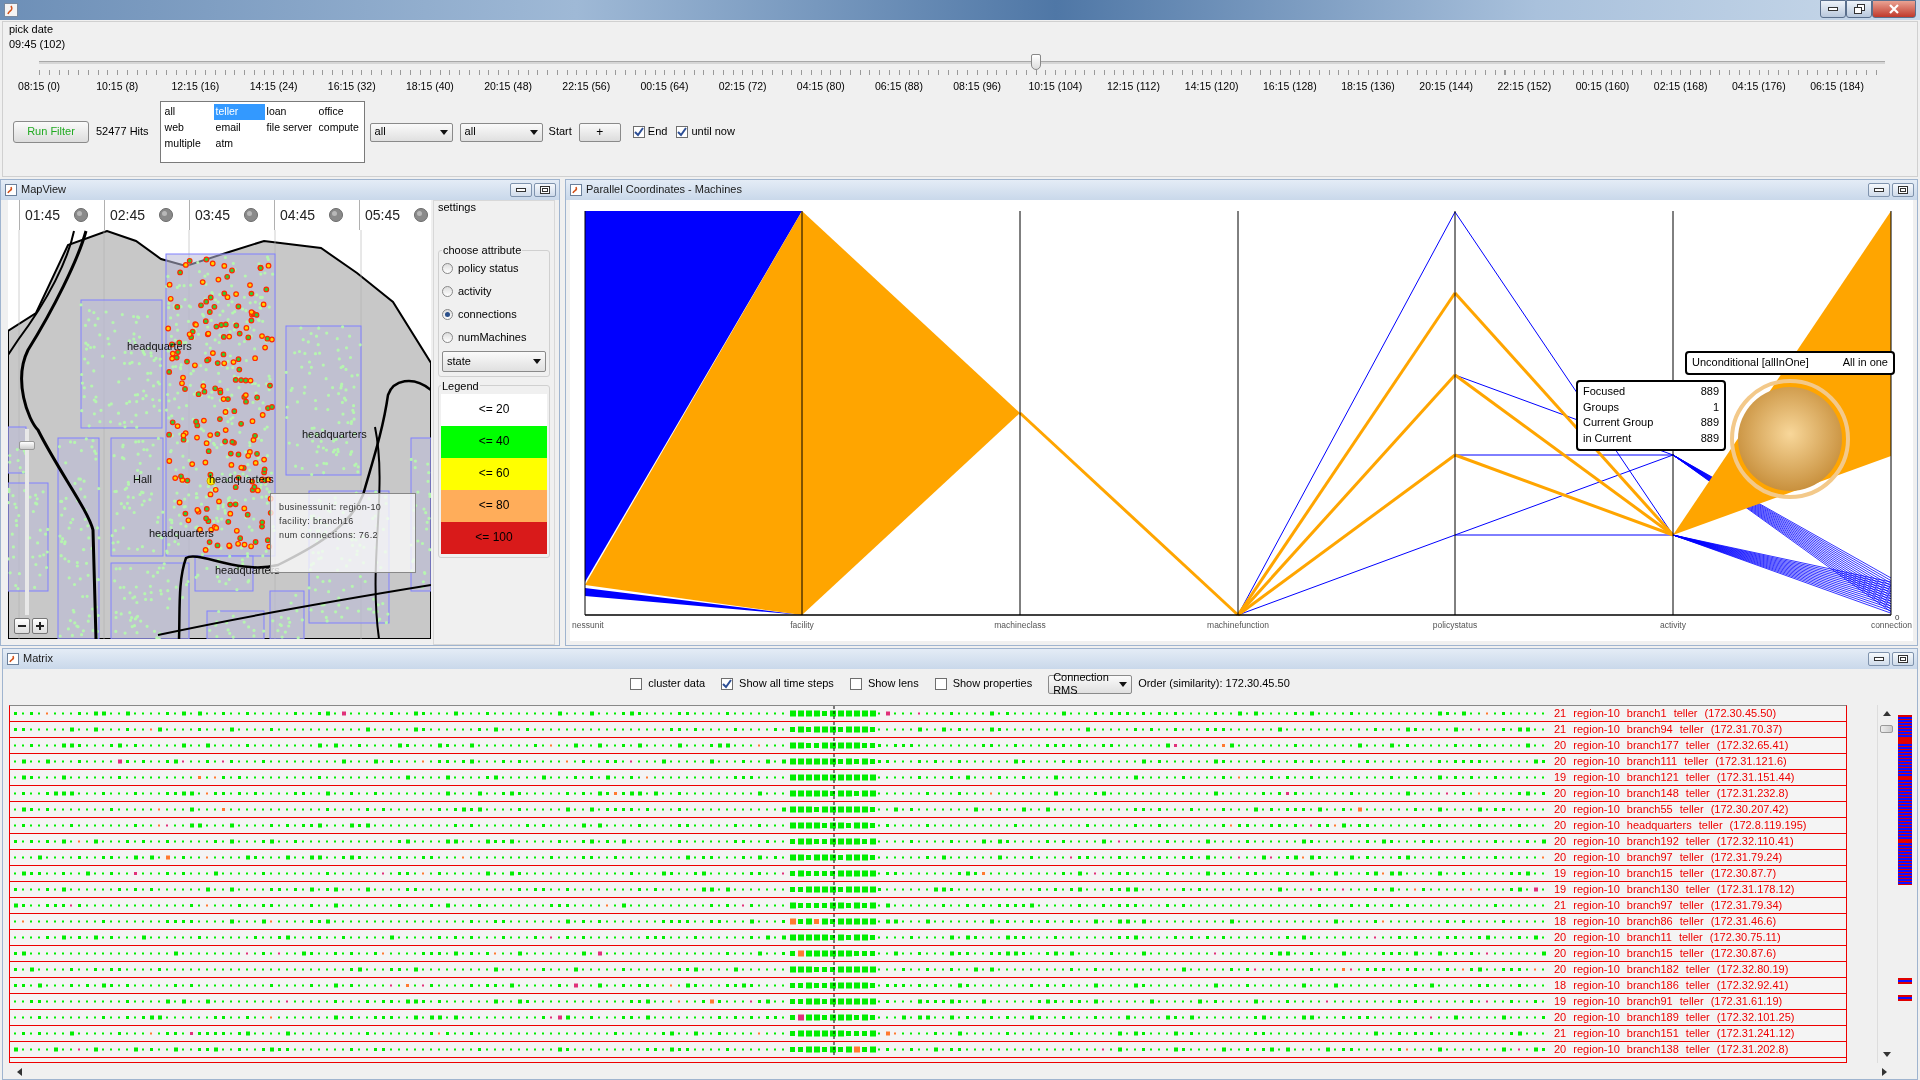 The image size is (1920, 1080). I want to click on axis-label: policystatus, so click(1455, 625).